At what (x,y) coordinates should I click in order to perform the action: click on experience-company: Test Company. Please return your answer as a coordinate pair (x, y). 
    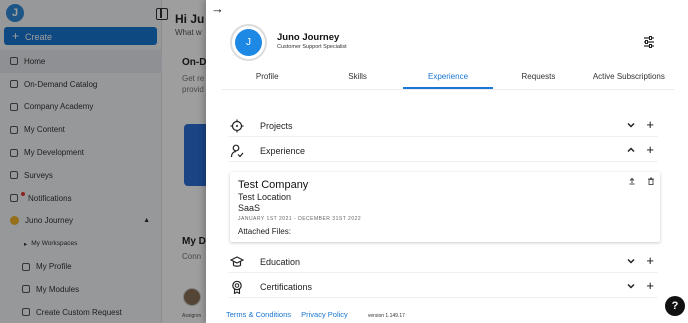
    Looking at the image, I should click on (273, 185).